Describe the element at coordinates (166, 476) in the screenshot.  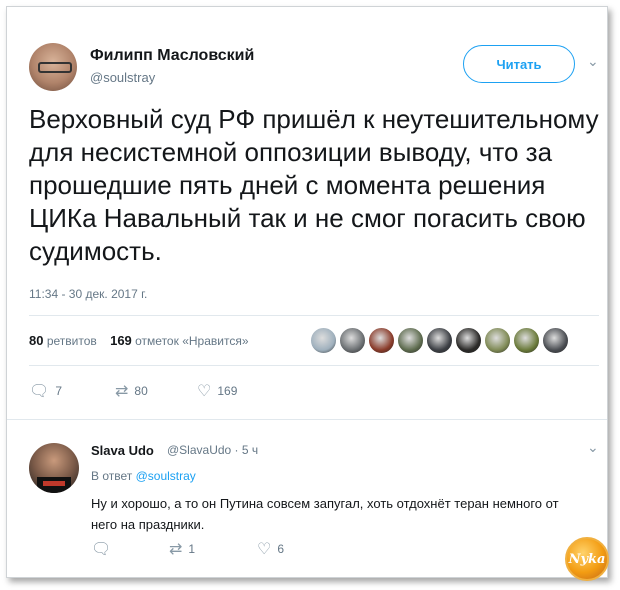
I see `reply-to-handle-link: @soulstray` at that location.